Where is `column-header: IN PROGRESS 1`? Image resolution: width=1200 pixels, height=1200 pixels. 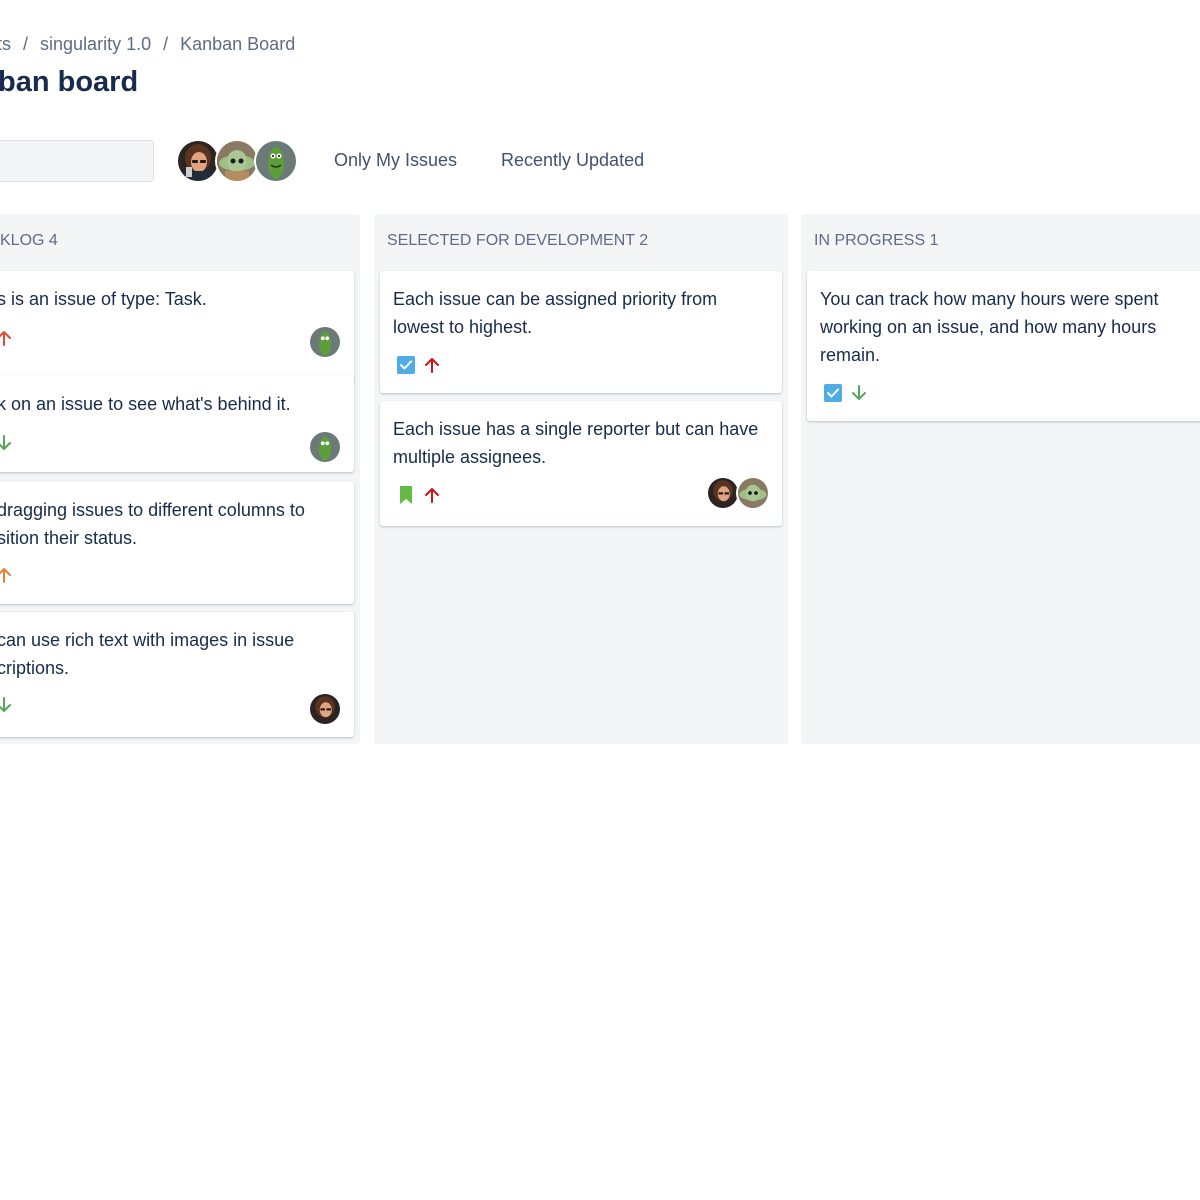
column-header: IN PROGRESS 1 is located at coordinates (876, 240).